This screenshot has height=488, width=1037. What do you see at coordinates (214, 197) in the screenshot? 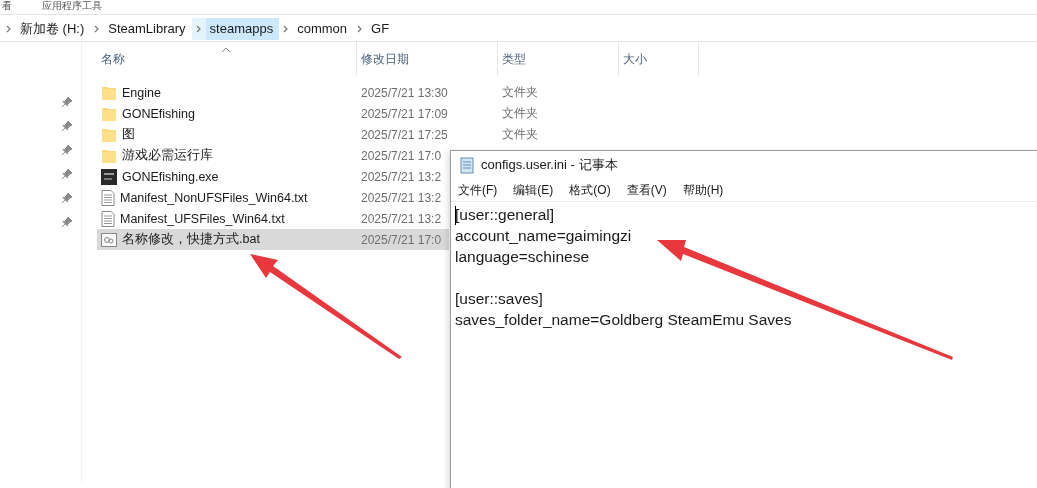
I see `file-name: Manifest_NonUFSFiles_Win64.txt` at bounding box center [214, 197].